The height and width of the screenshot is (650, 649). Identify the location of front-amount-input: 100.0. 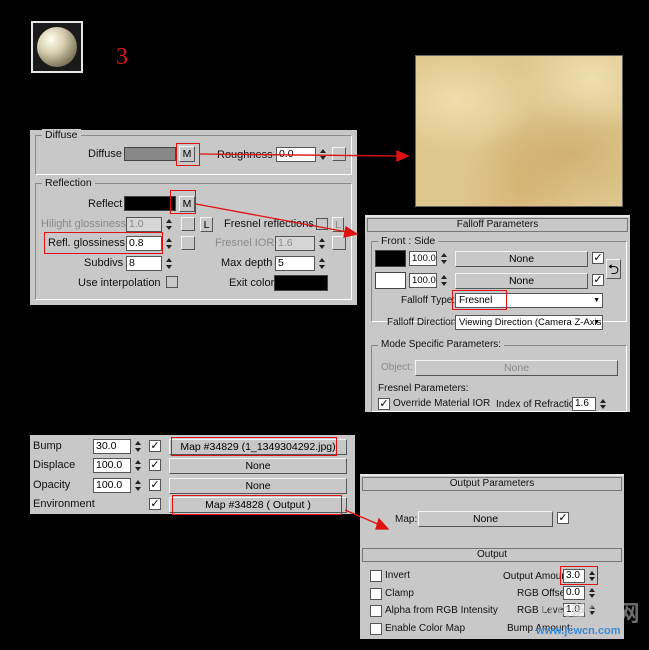
(423, 258).